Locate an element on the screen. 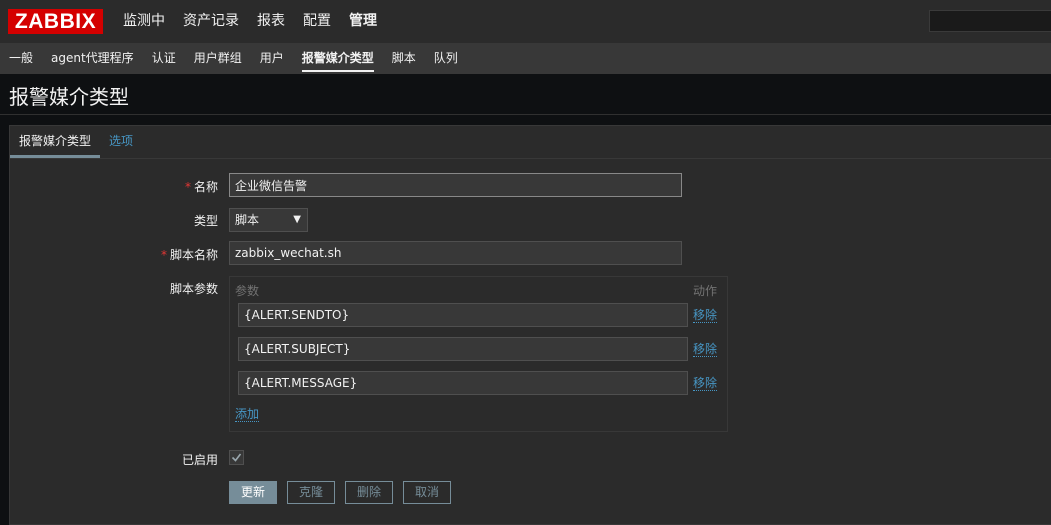 This screenshot has width=1051, height=525. update-button: 更新 is located at coordinates (253, 492).